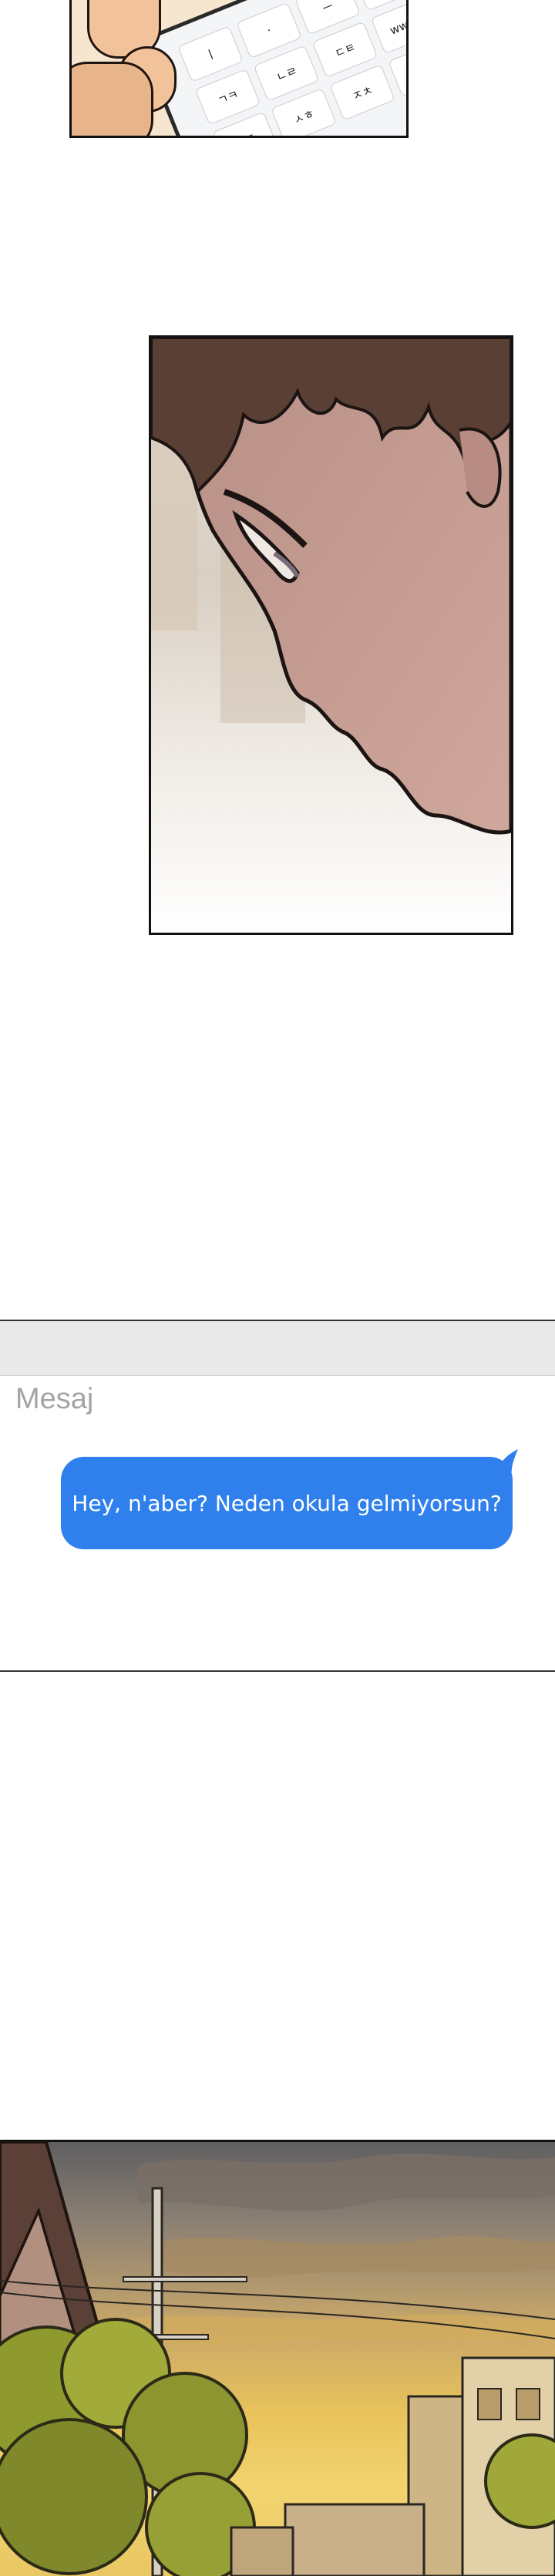 This screenshot has height=2576, width=555. Describe the element at coordinates (113, 99) in the screenshot. I see `palm` at that location.